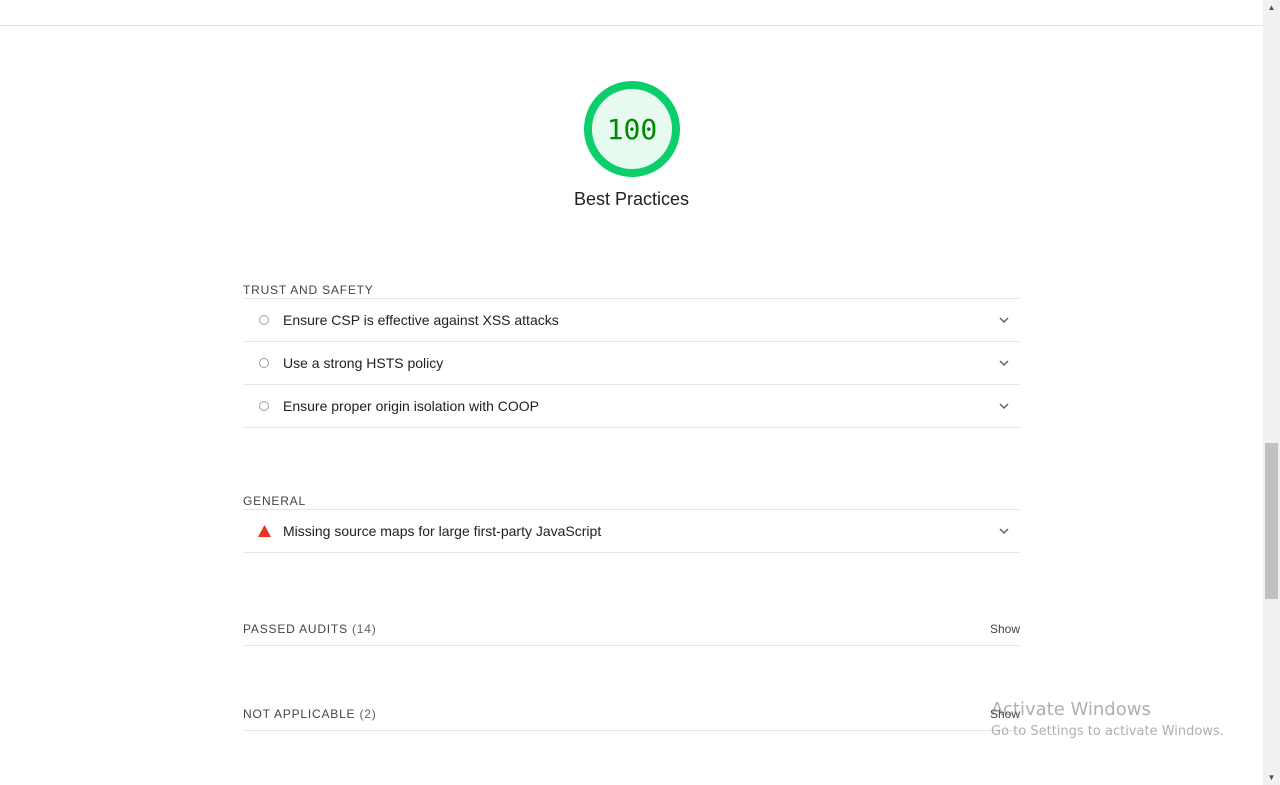 The height and width of the screenshot is (785, 1280). What do you see at coordinates (1107, 731) in the screenshot?
I see `watermark-subtitle: Go to Settings to activate Windows.` at bounding box center [1107, 731].